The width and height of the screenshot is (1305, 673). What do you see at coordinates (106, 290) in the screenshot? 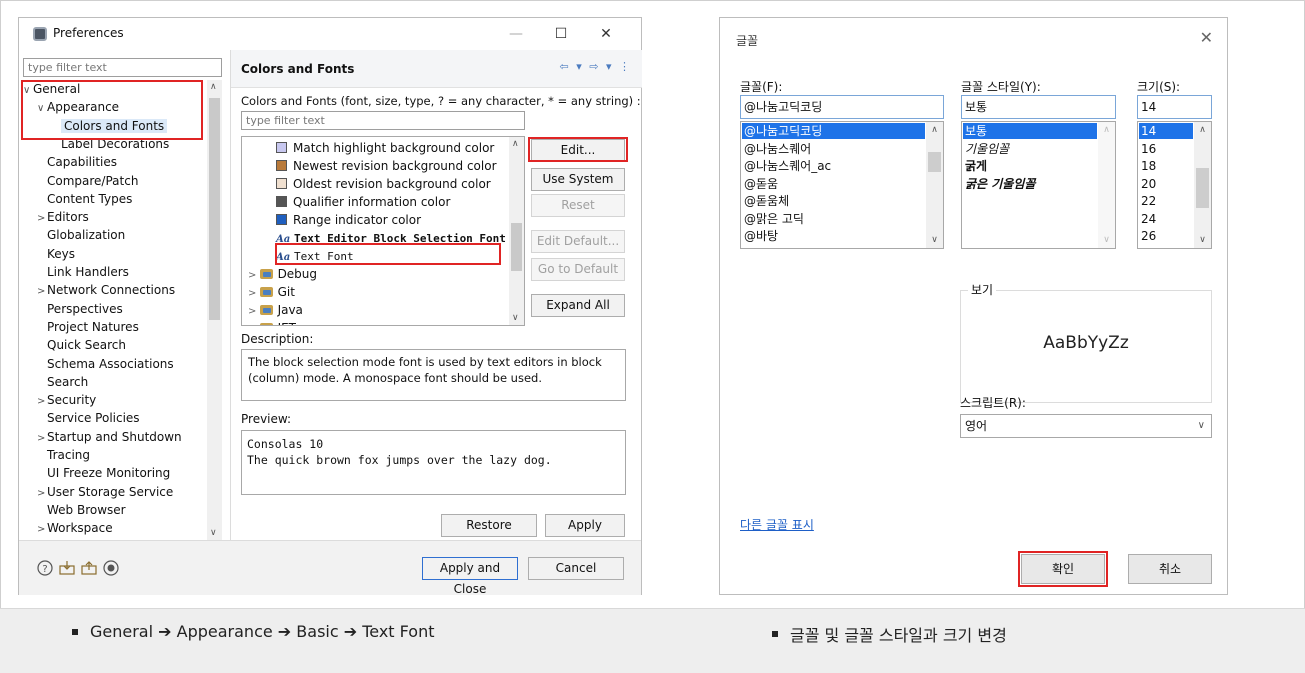
I see `tree-item: > Network Connections` at bounding box center [106, 290].